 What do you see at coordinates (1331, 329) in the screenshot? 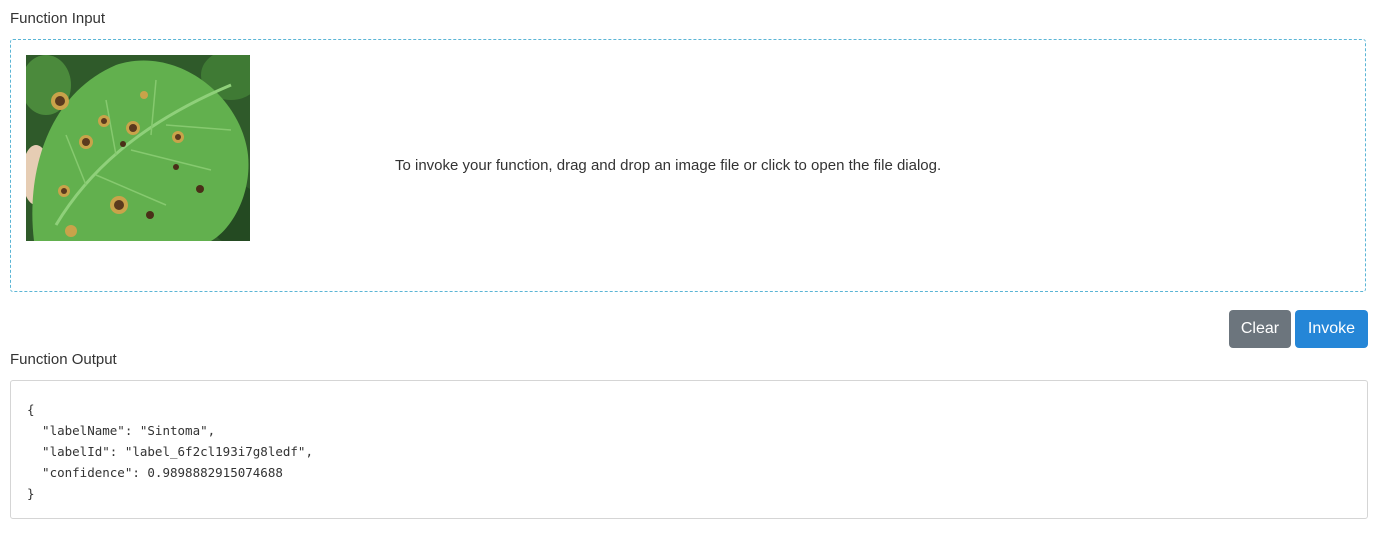
I see `invoke-button: Invoke` at bounding box center [1331, 329].